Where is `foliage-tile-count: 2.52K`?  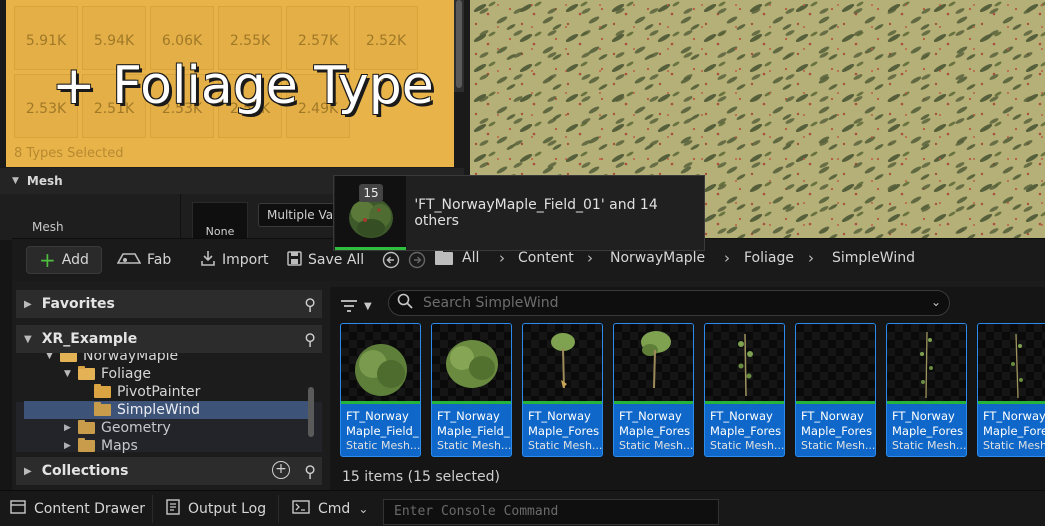 foliage-tile-count: 2.52K is located at coordinates (386, 41).